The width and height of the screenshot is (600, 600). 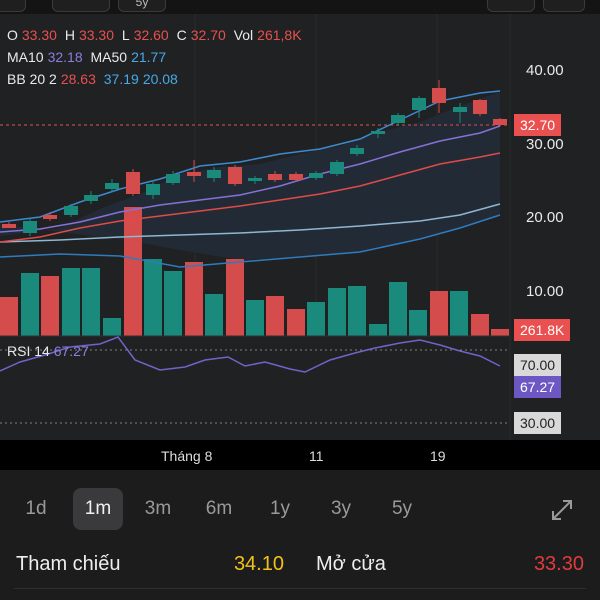 What do you see at coordinates (300, 7) in the screenshot?
I see `top-toolbar: 5y` at bounding box center [300, 7].